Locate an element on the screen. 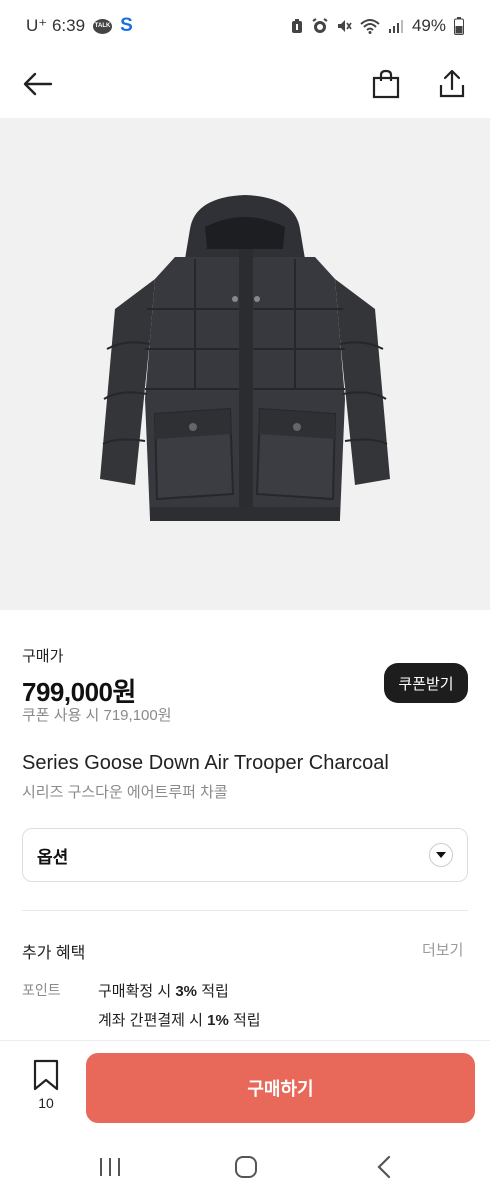  point-line-rate: 1% is located at coordinates (218, 1020).